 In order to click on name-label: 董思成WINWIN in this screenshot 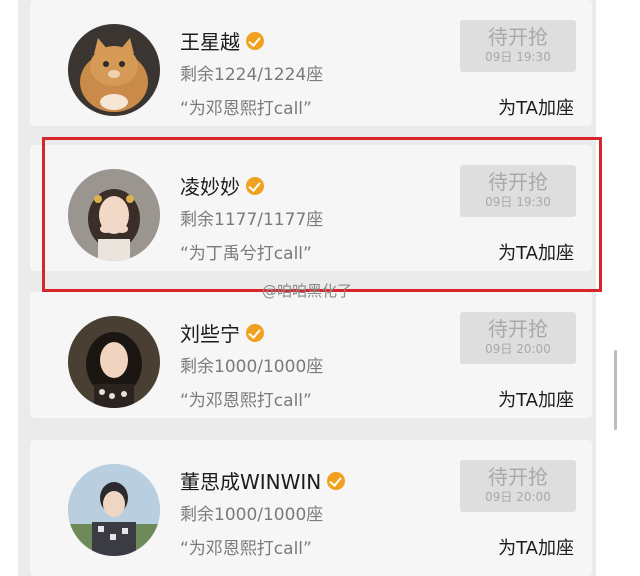, I will do `click(263, 480)`.